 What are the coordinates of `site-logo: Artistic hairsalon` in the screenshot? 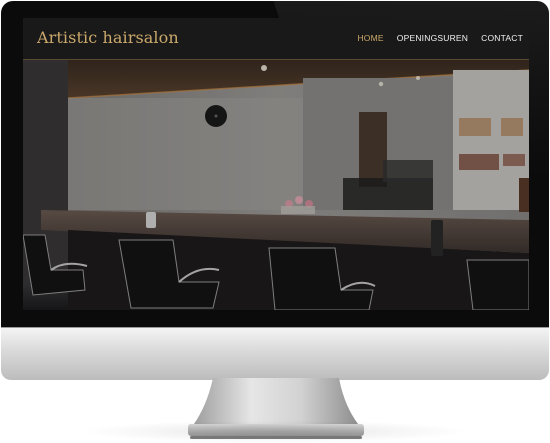 It's located at (108, 37).